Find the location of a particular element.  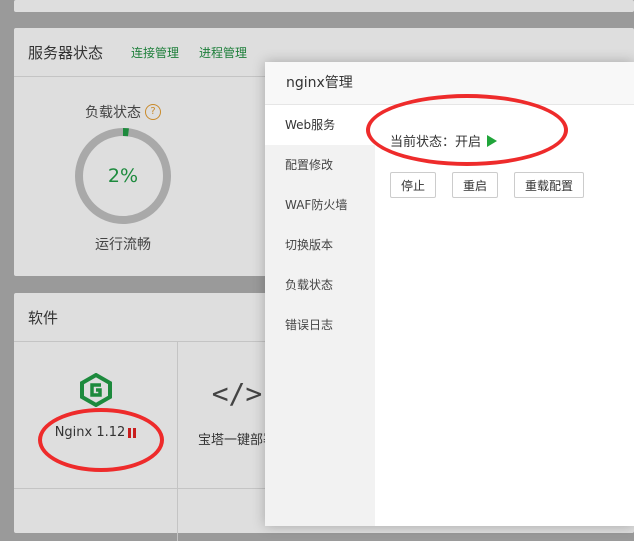

play-icon is located at coordinates (492, 140).